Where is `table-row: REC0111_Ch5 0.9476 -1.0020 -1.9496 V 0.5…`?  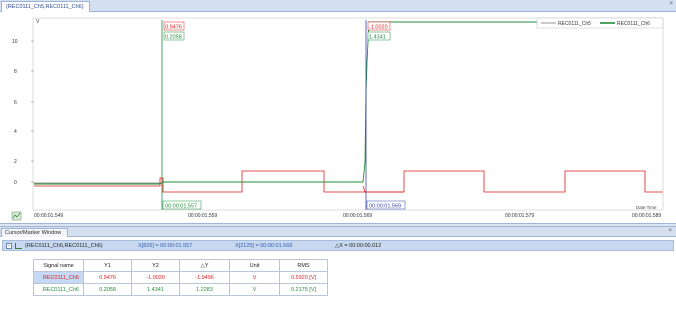 table-row: REC0111_Ch5 0.9476 -1.0020 -1.9496 V 0.5… is located at coordinates (180, 277).